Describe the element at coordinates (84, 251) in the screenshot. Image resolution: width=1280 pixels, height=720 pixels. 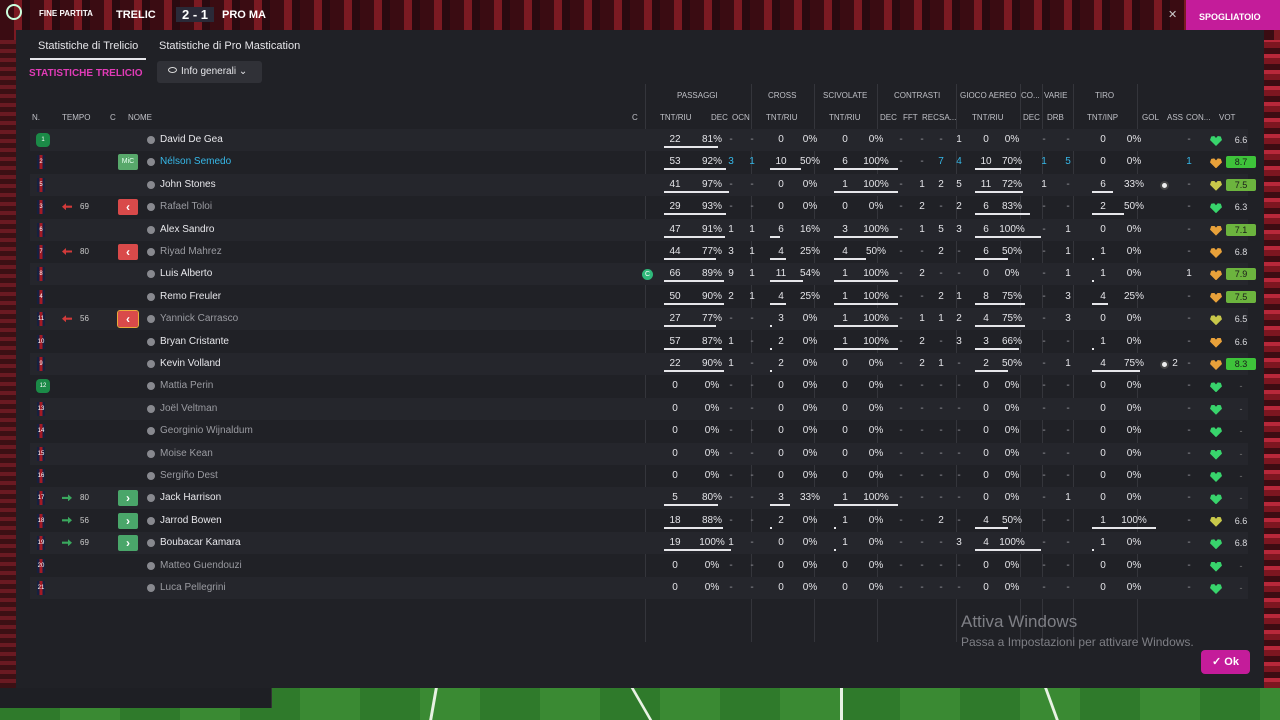
I see `sub-minute: 80` at that location.